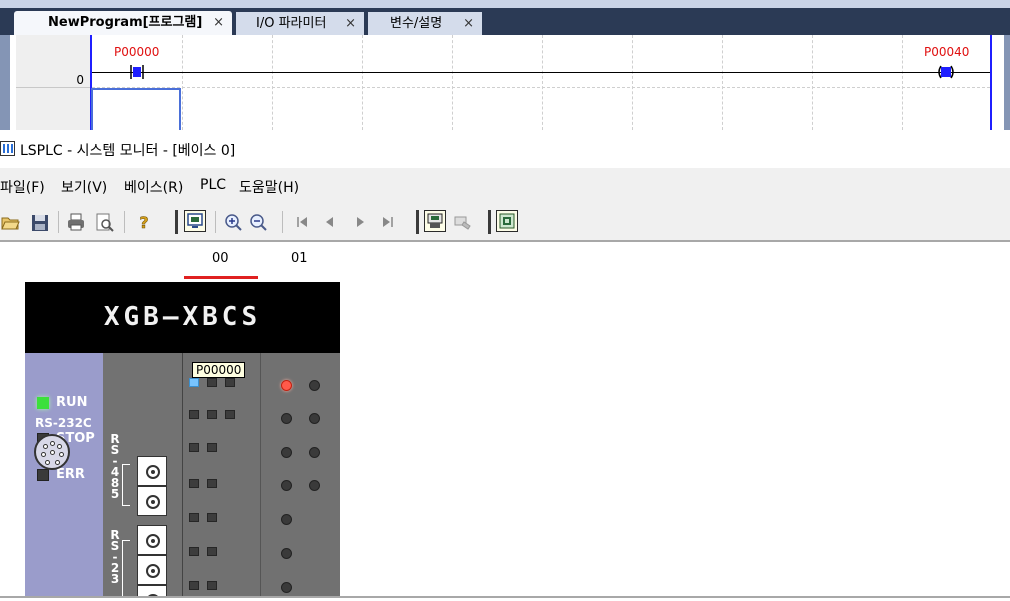  I want to click on tab-label: 변수/설명, so click(416, 23).